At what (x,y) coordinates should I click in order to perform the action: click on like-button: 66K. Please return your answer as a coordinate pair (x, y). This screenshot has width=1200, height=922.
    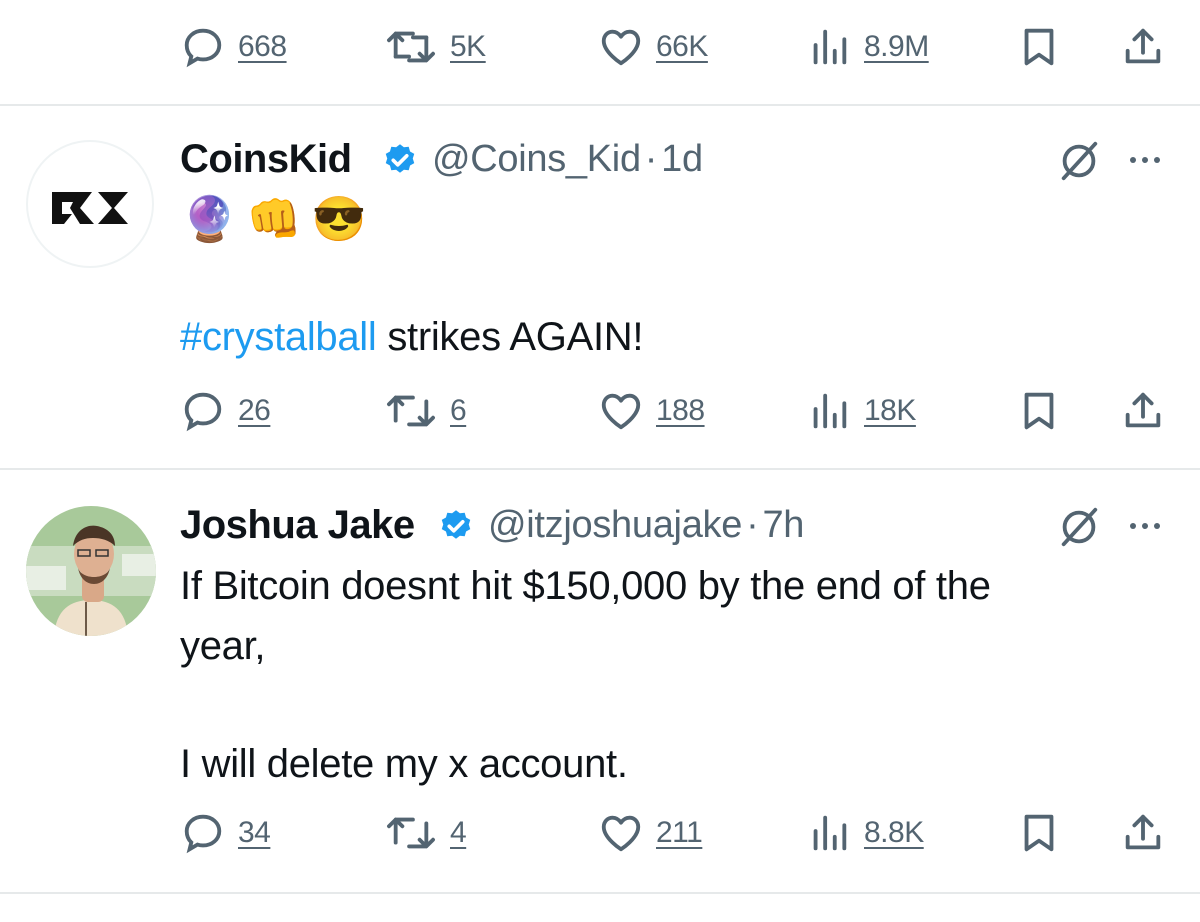
    Looking at the image, I should click on (653, 47).